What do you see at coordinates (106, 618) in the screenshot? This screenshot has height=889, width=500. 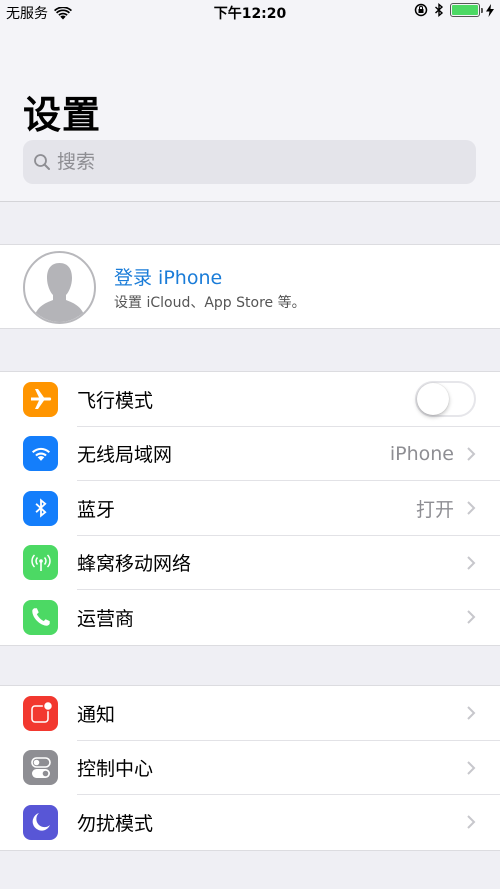 I see `row-label: 运营商` at bounding box center [106, 618].